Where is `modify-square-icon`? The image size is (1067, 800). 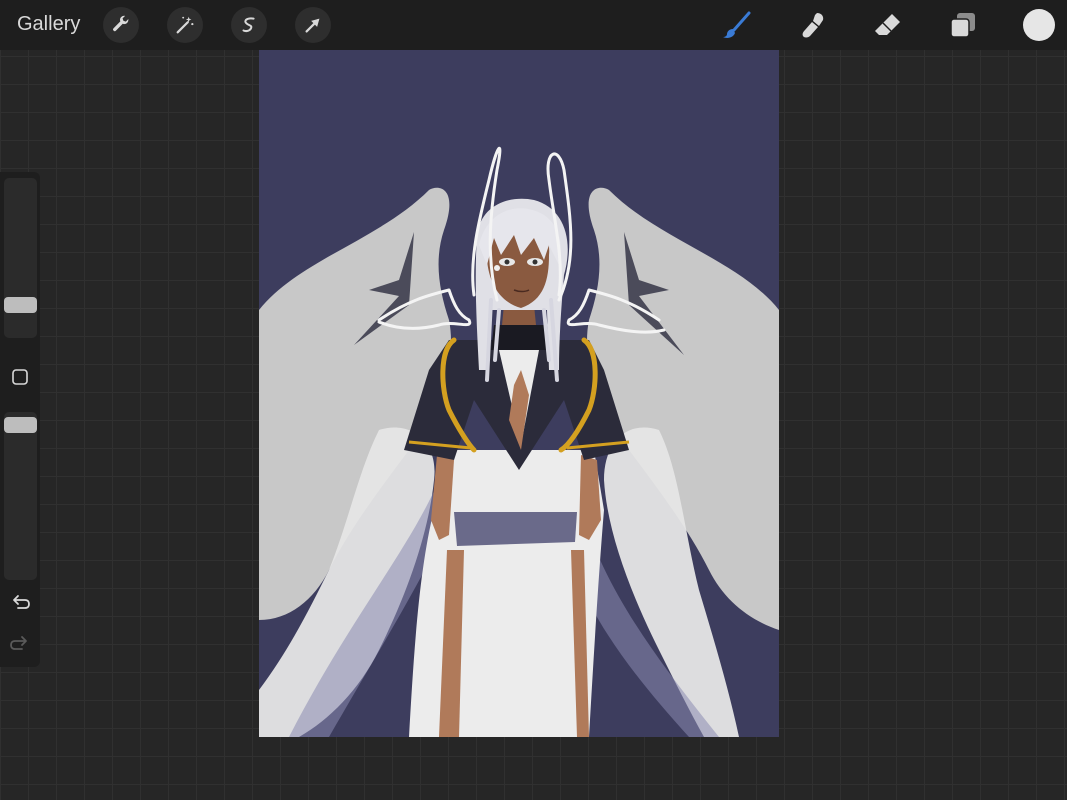 modify-square-icon is located at coordinates (20, 377).